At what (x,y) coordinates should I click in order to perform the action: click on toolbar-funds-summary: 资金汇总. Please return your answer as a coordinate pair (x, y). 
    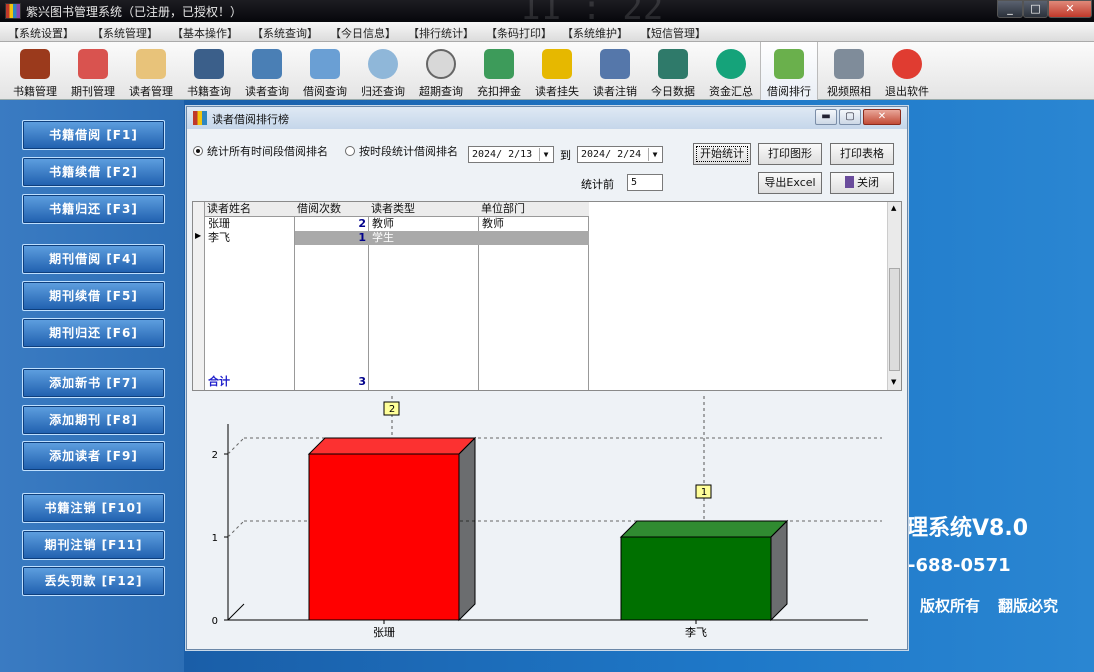
    Looking at the image, I should click on (731, 71).